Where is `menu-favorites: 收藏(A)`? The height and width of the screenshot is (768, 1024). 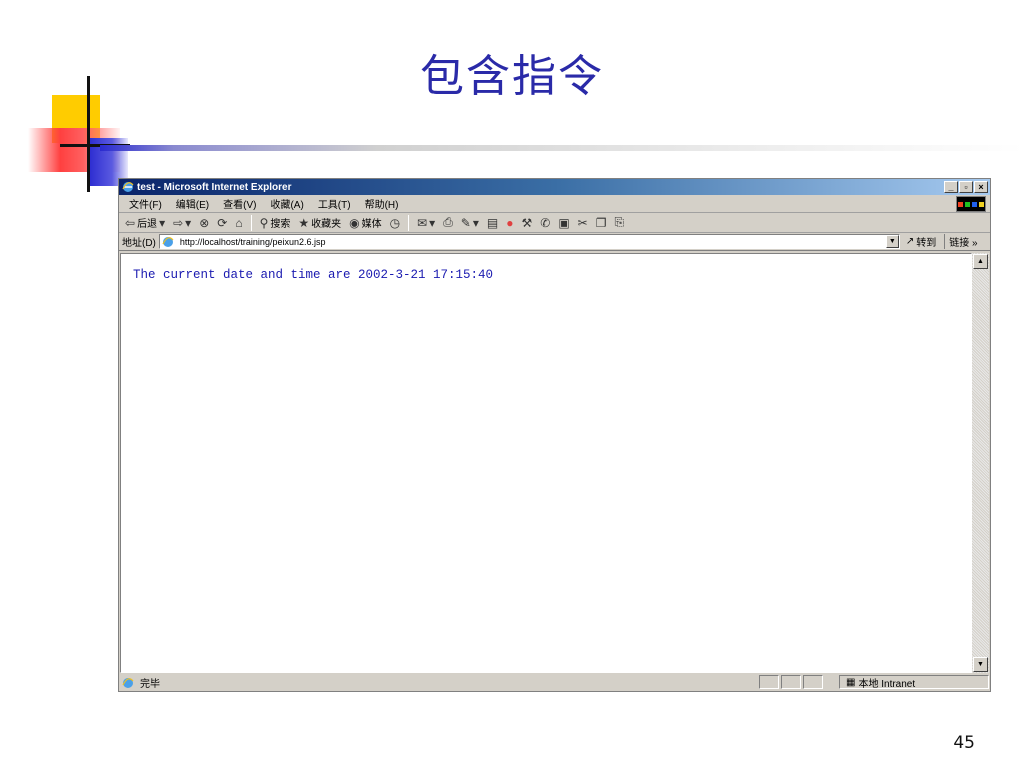
menu-favorites: 收藏(A) is located at coordinates (286, 203).